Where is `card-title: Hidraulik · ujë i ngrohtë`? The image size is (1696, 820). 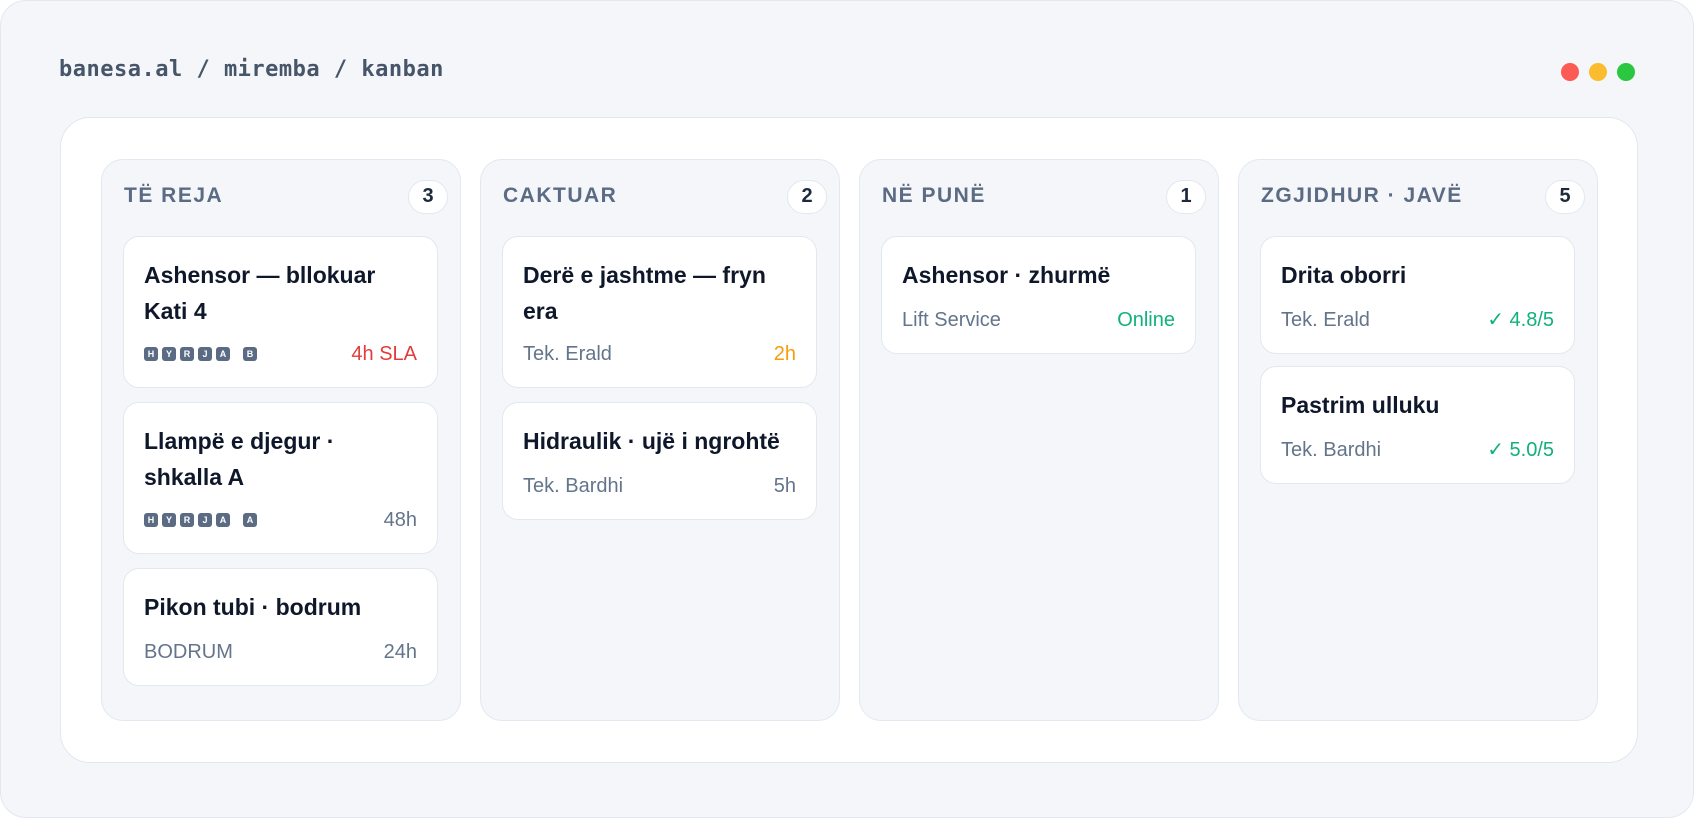
card-title: Hidraulik · ujë i ngrohtë is located at coordinates (651, 441).